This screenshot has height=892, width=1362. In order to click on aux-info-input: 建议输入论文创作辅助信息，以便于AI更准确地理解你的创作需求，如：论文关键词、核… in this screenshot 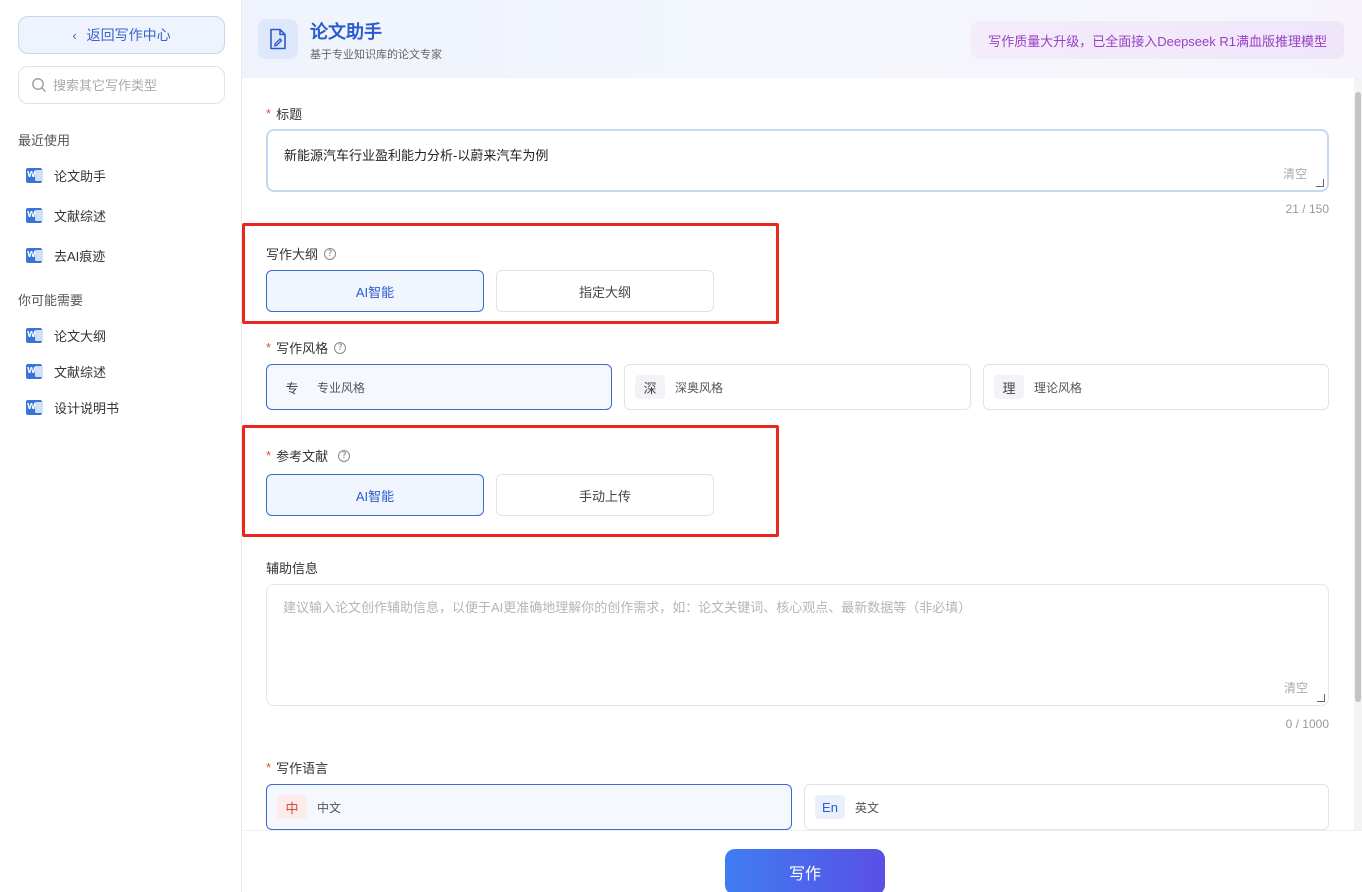, I will do `click(797, 645)`.